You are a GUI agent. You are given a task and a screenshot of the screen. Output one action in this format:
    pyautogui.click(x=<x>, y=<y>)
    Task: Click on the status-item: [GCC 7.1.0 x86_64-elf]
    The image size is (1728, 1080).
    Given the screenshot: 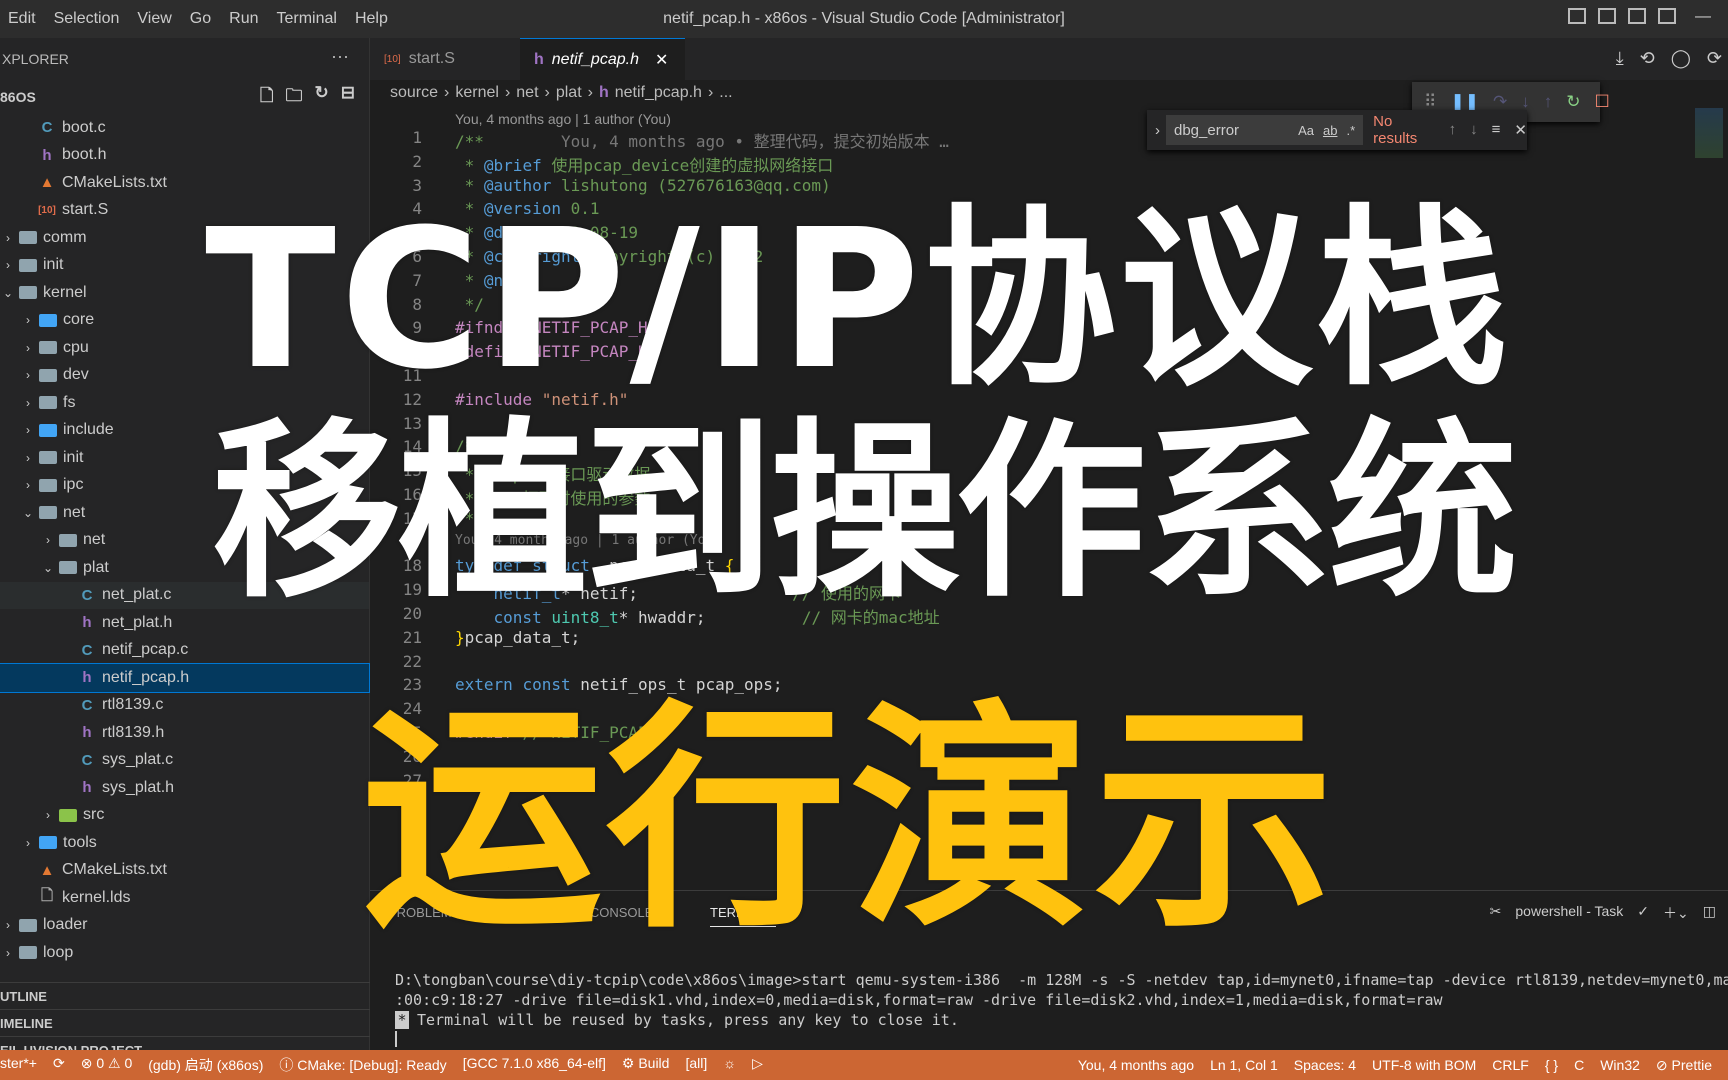 What is the action you would take?
    pyautogui.click(x=534, y=1065)
    